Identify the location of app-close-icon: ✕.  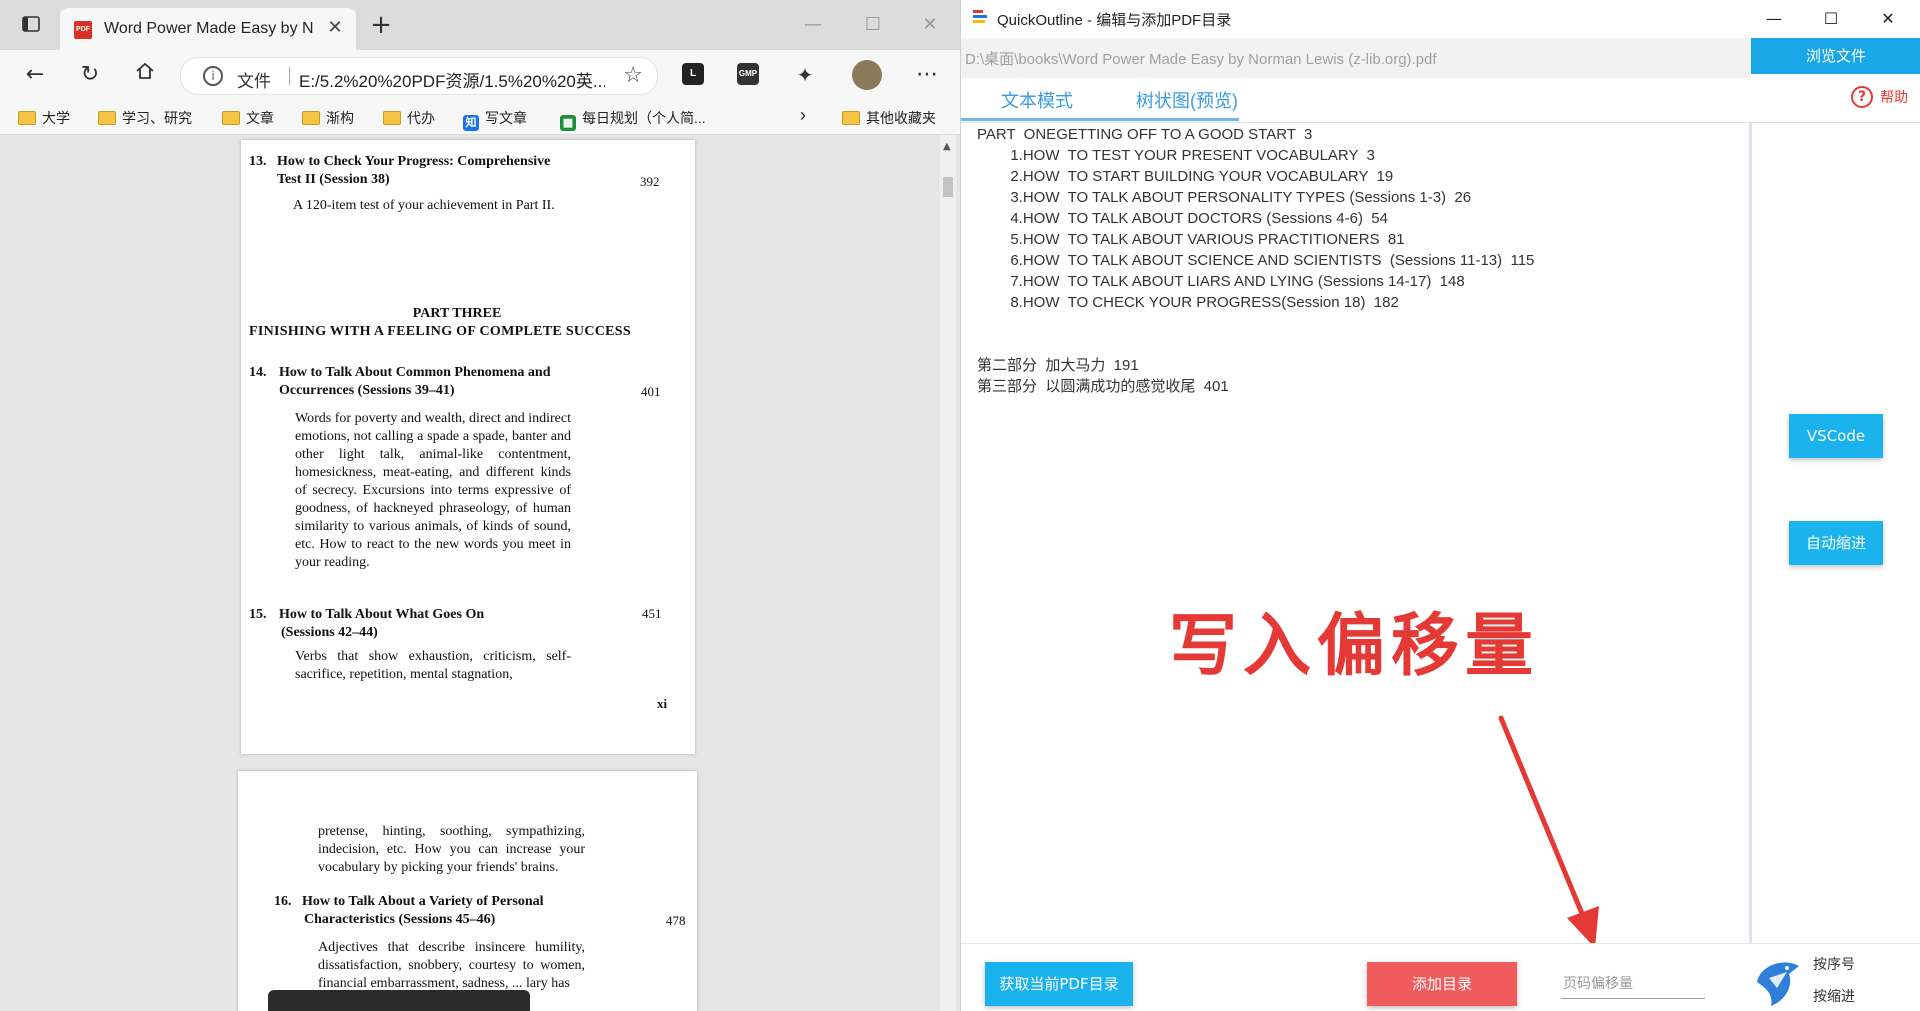
(1888, 19).